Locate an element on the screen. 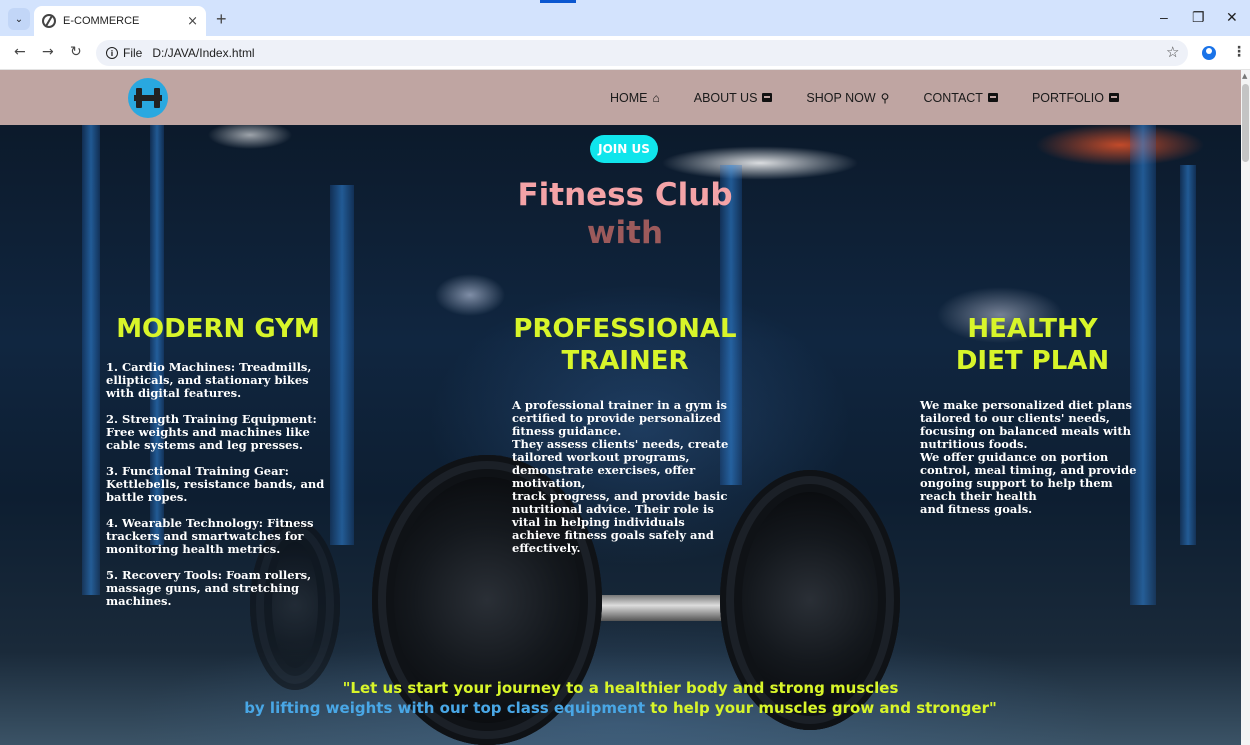  modern-gym-heading: MODERN GYM is located at coordinates (218, 329).